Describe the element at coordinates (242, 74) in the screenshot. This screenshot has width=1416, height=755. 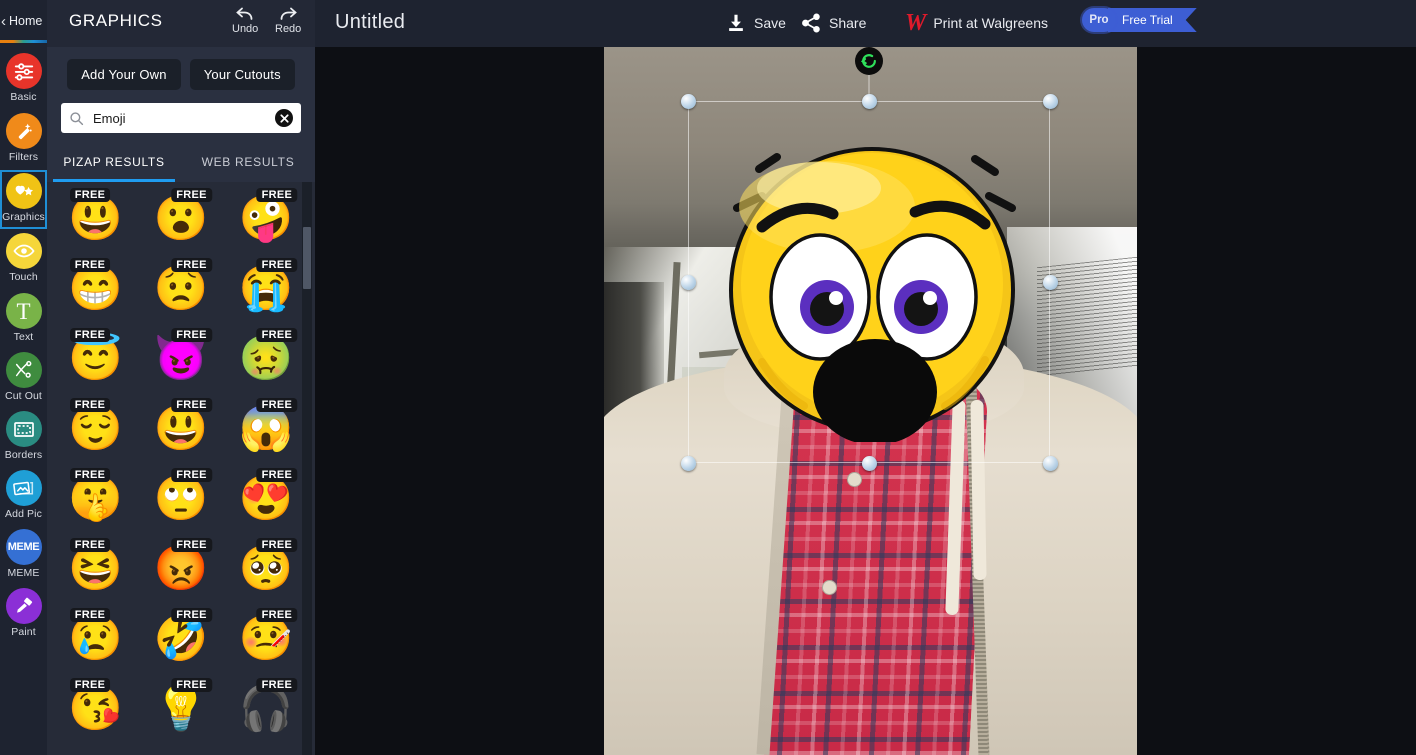
I see `your-cutouts-button: Your Cutouts` at that location.